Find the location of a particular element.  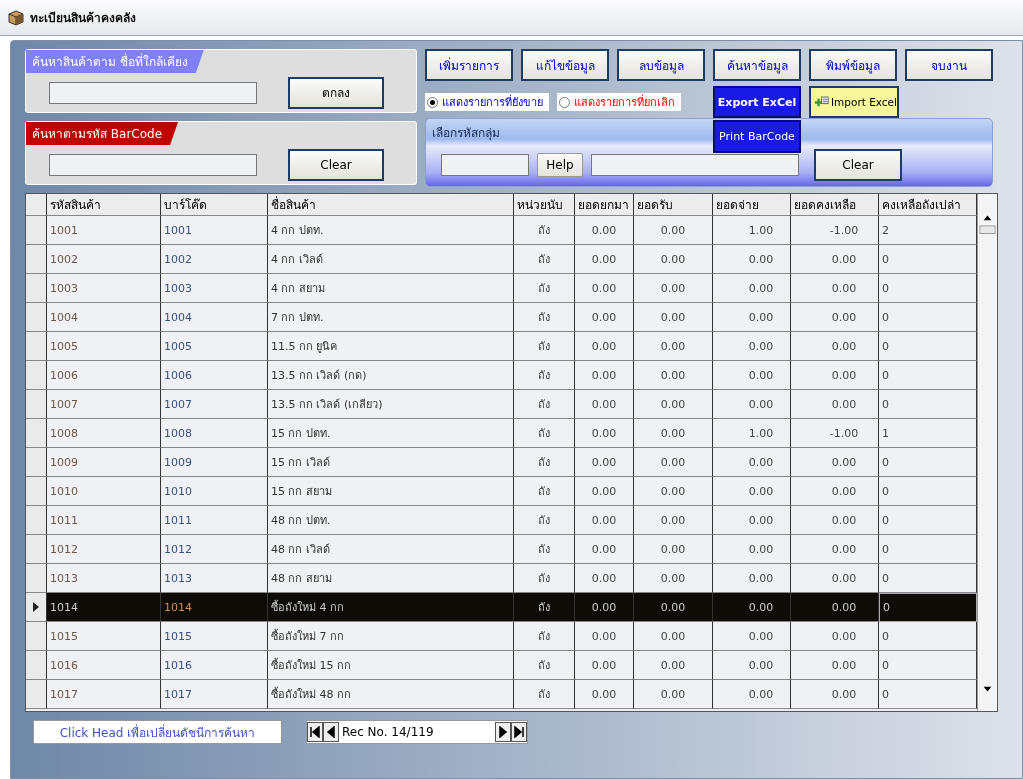

skip-first-icon is located at coordinates (315, 732).